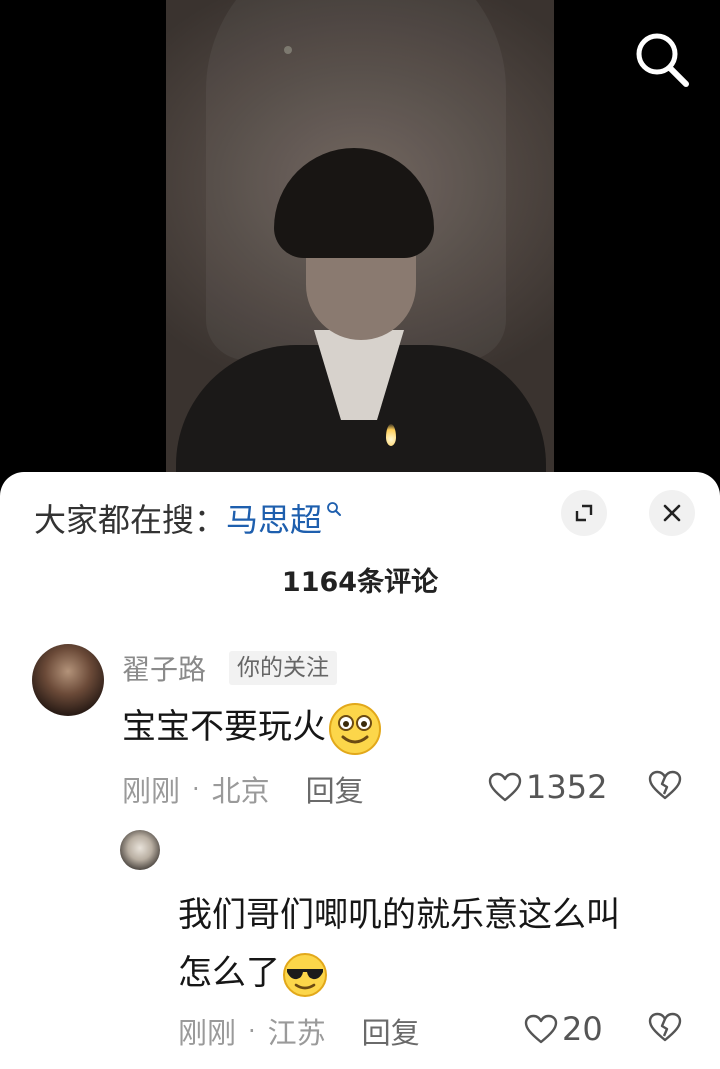 The image size is (720, 1069). What do you see at coordinates (296, 1033) in the screenshot?
I see `comment-location: 江苏` at bounding box center [296, 1033].